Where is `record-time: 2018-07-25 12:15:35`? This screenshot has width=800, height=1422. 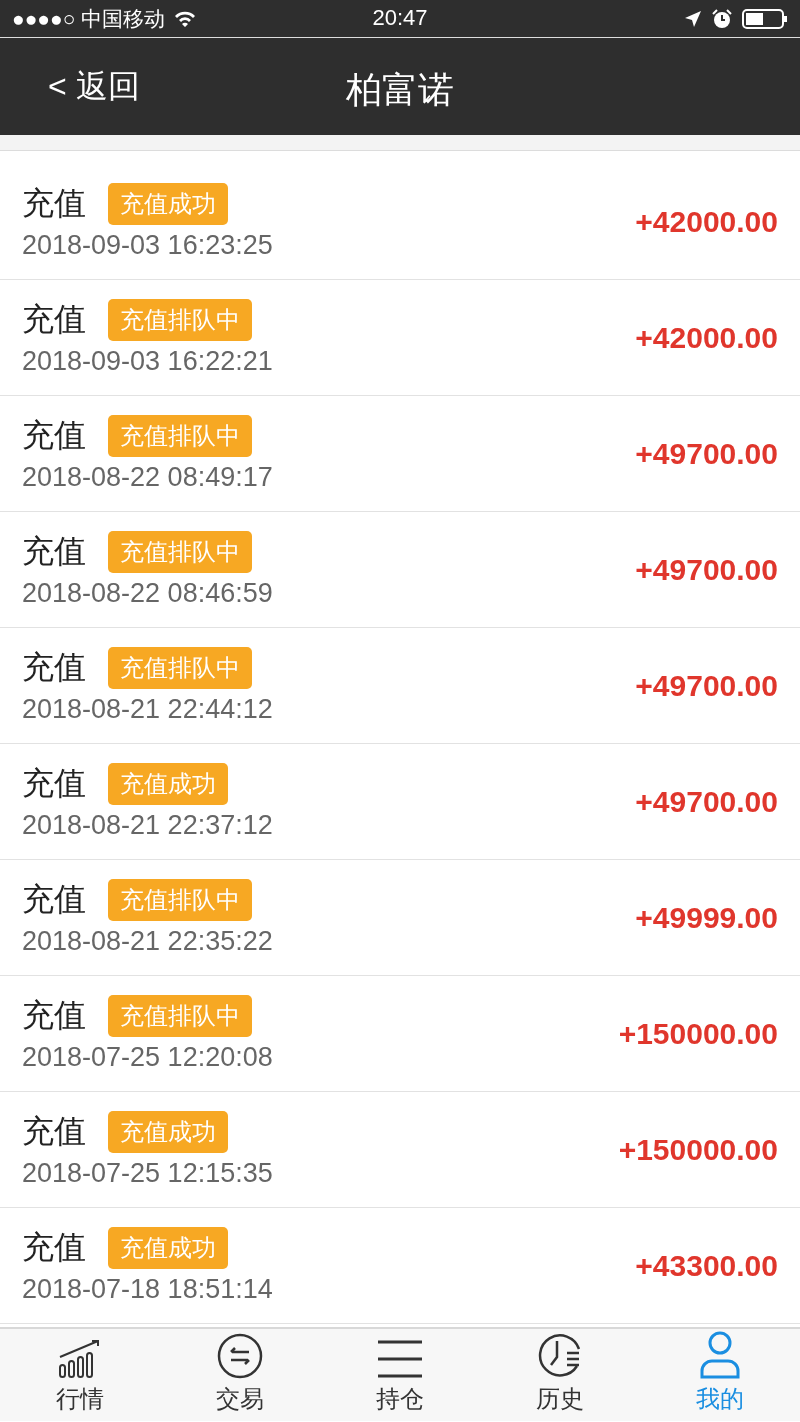
record-time: 2018-07-25 12:15:35 is located at coordinates (148, 1173).